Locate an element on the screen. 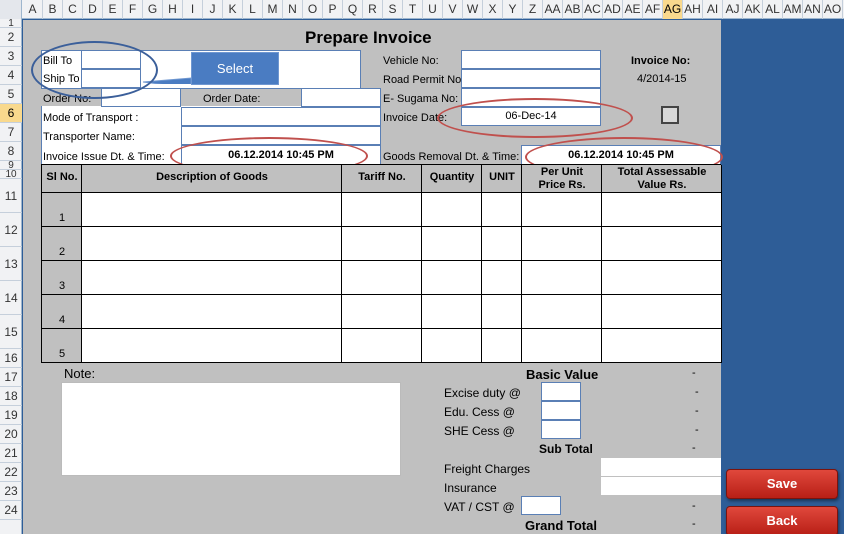 The height and width of the screenshot is (534, 844). column-header-ag: AG is located at coordinates (673, 9).